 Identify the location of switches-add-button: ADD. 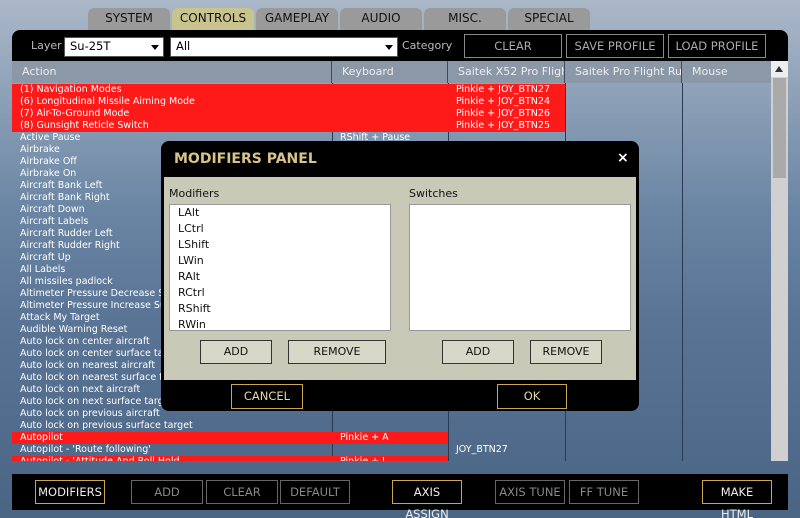
(478, 352).